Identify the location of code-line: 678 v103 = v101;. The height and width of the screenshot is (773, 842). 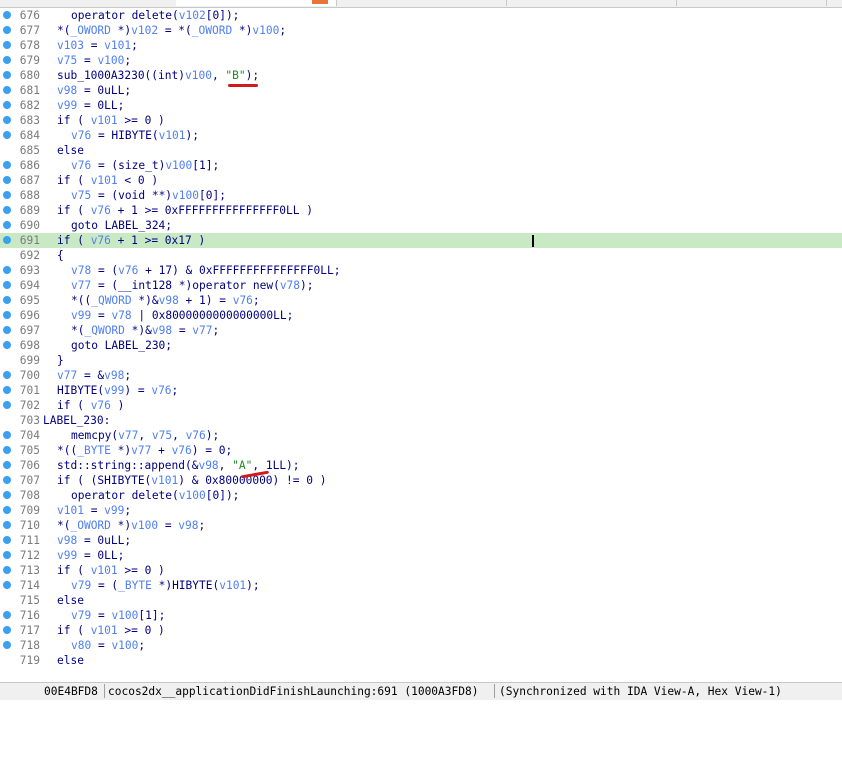
(421, 45).